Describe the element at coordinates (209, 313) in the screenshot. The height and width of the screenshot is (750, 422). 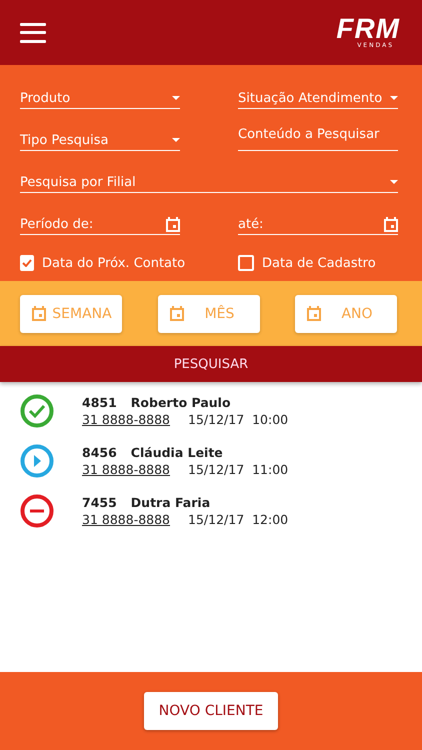
I see `period-button: MÊS` at that location.